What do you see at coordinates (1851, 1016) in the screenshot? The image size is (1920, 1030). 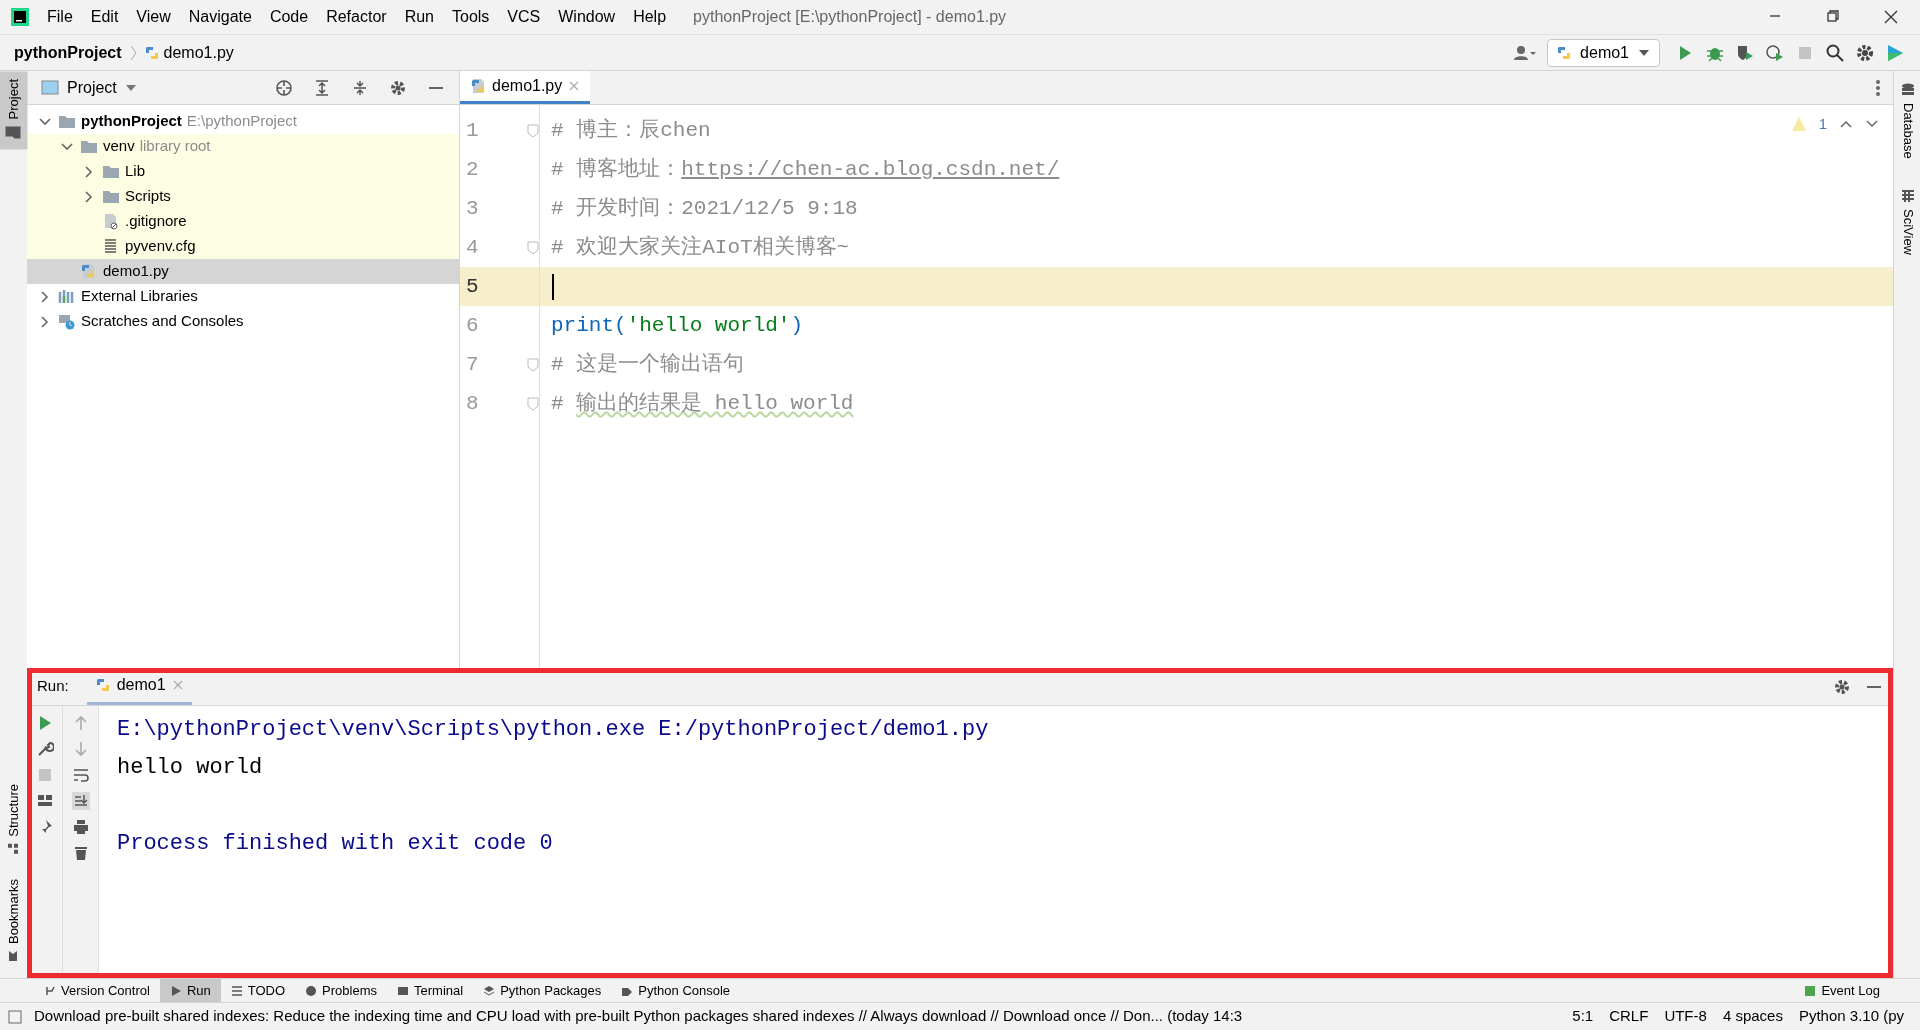 I see `status-item: Python 3.10 (py` at bounding box center [1851, 1016].